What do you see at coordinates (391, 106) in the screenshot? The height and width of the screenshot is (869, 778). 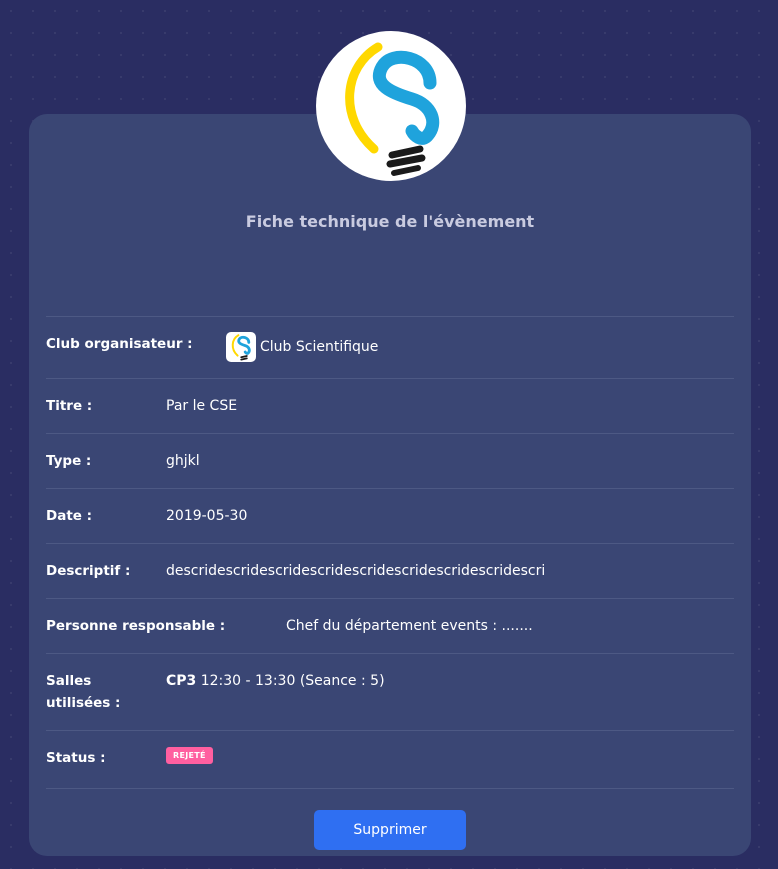 I see `club-logo-icon` at bounding box center [391, 106].